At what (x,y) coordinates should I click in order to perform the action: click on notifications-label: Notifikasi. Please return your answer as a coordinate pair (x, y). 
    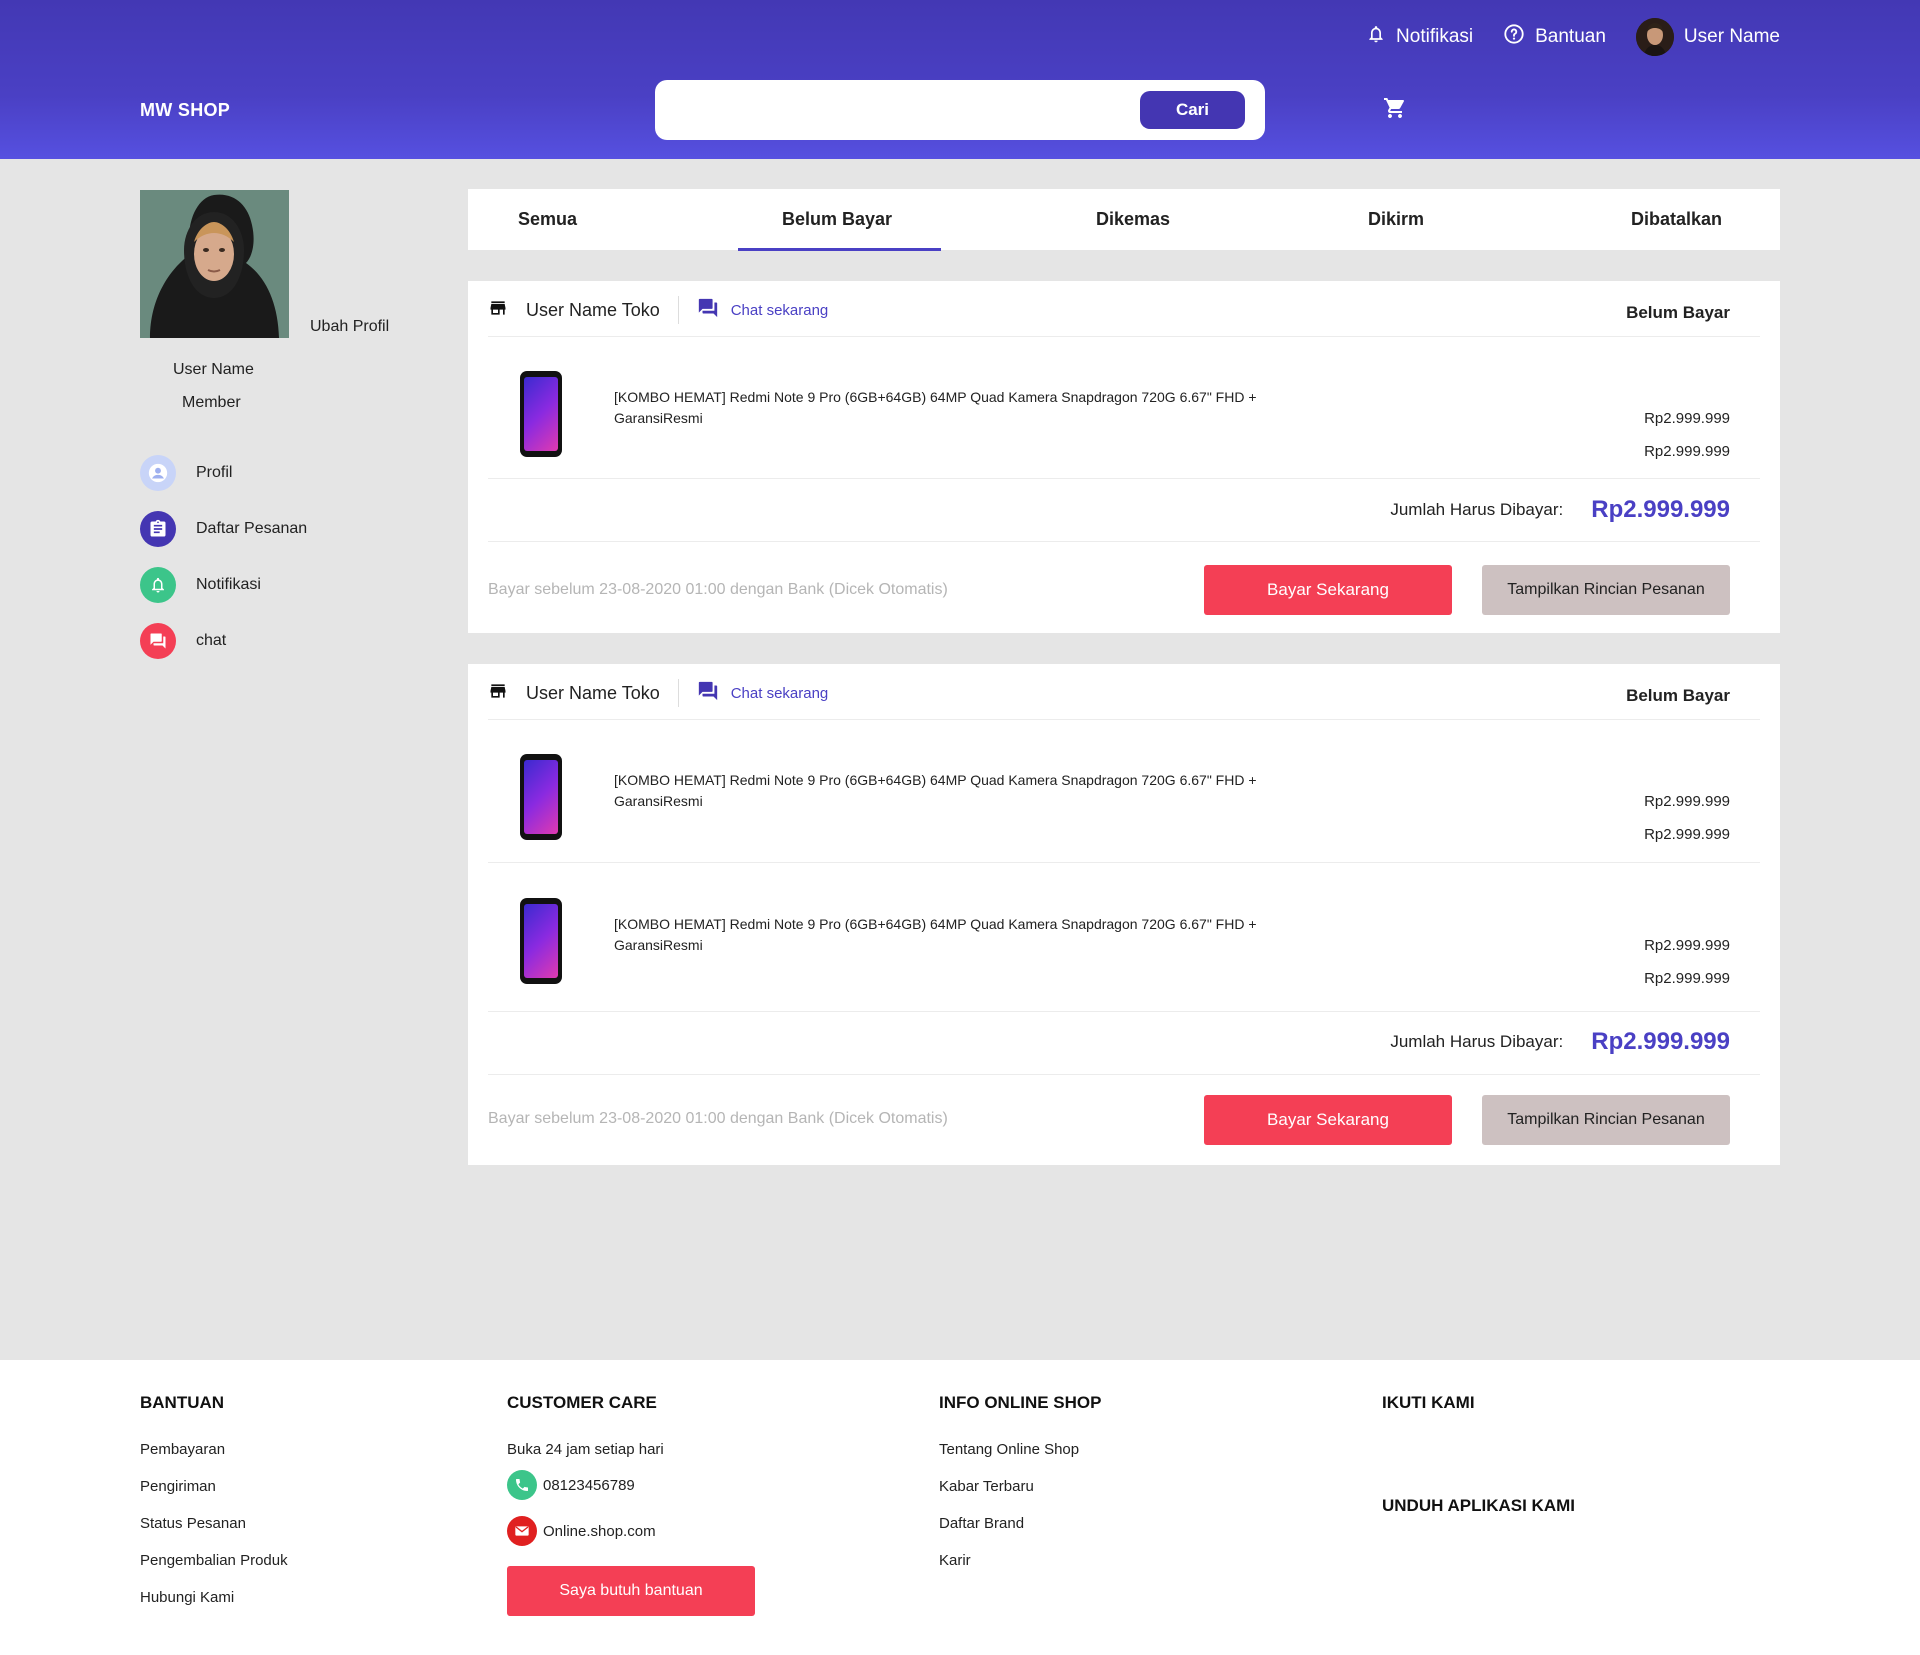
    Looking at the image, I should click on (1435, 36).